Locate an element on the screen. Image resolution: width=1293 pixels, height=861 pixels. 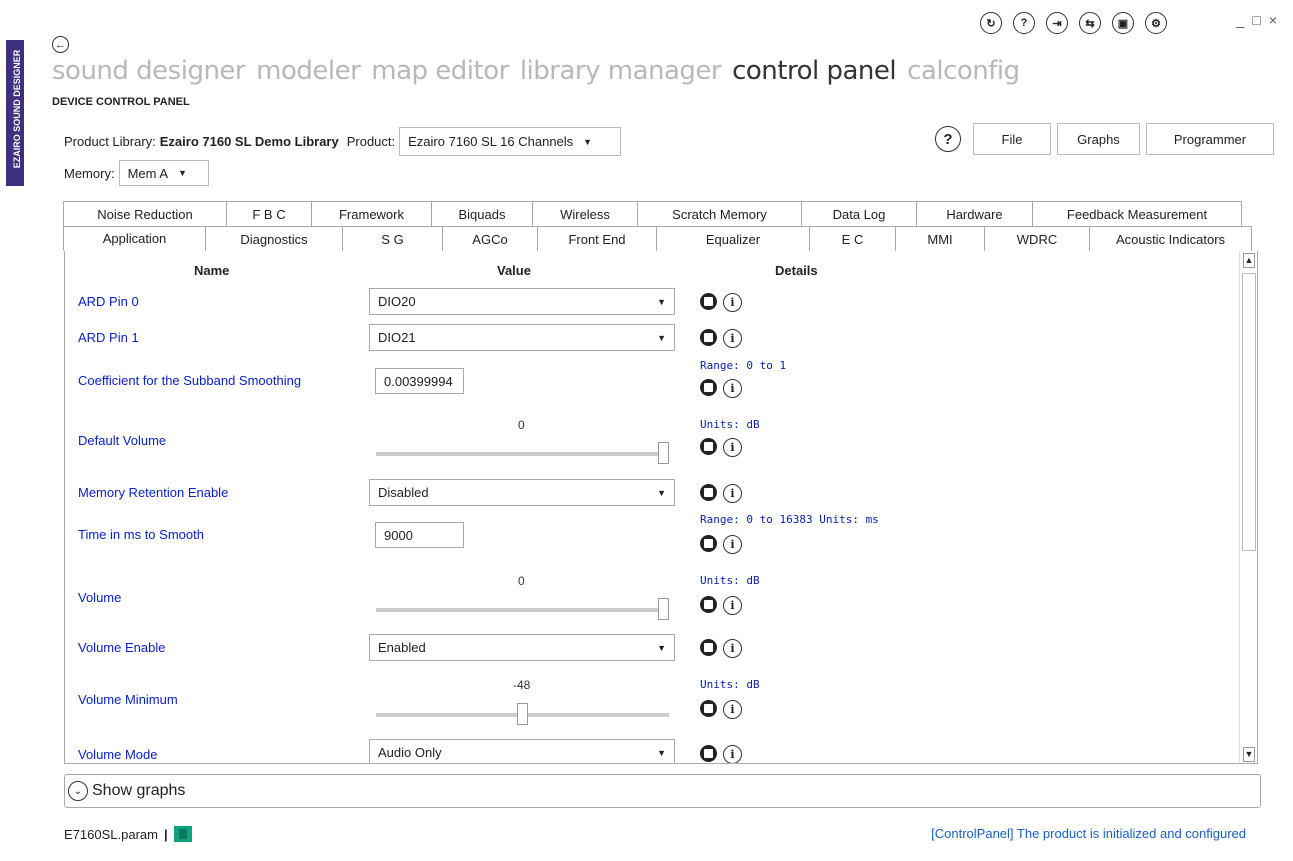
coefficient-input: 0.00399994 is located at coordinates (419, 381).